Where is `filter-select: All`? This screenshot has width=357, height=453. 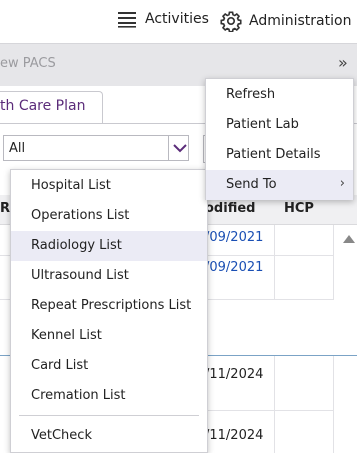 filter-select: All is located at coordinates (96, 148).